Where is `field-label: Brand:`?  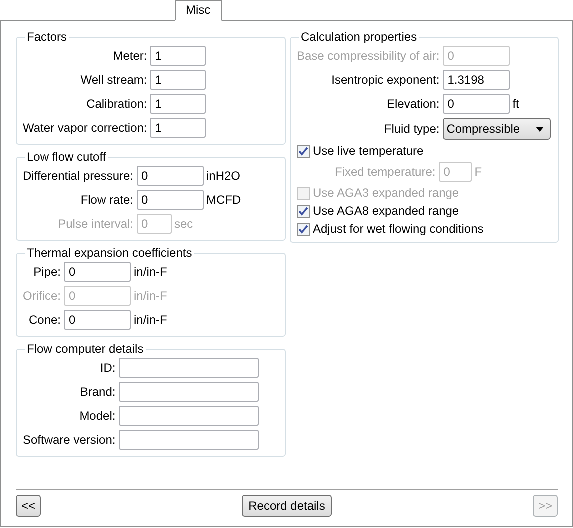
field-label: Brand: is located at coordinates (97, 392).